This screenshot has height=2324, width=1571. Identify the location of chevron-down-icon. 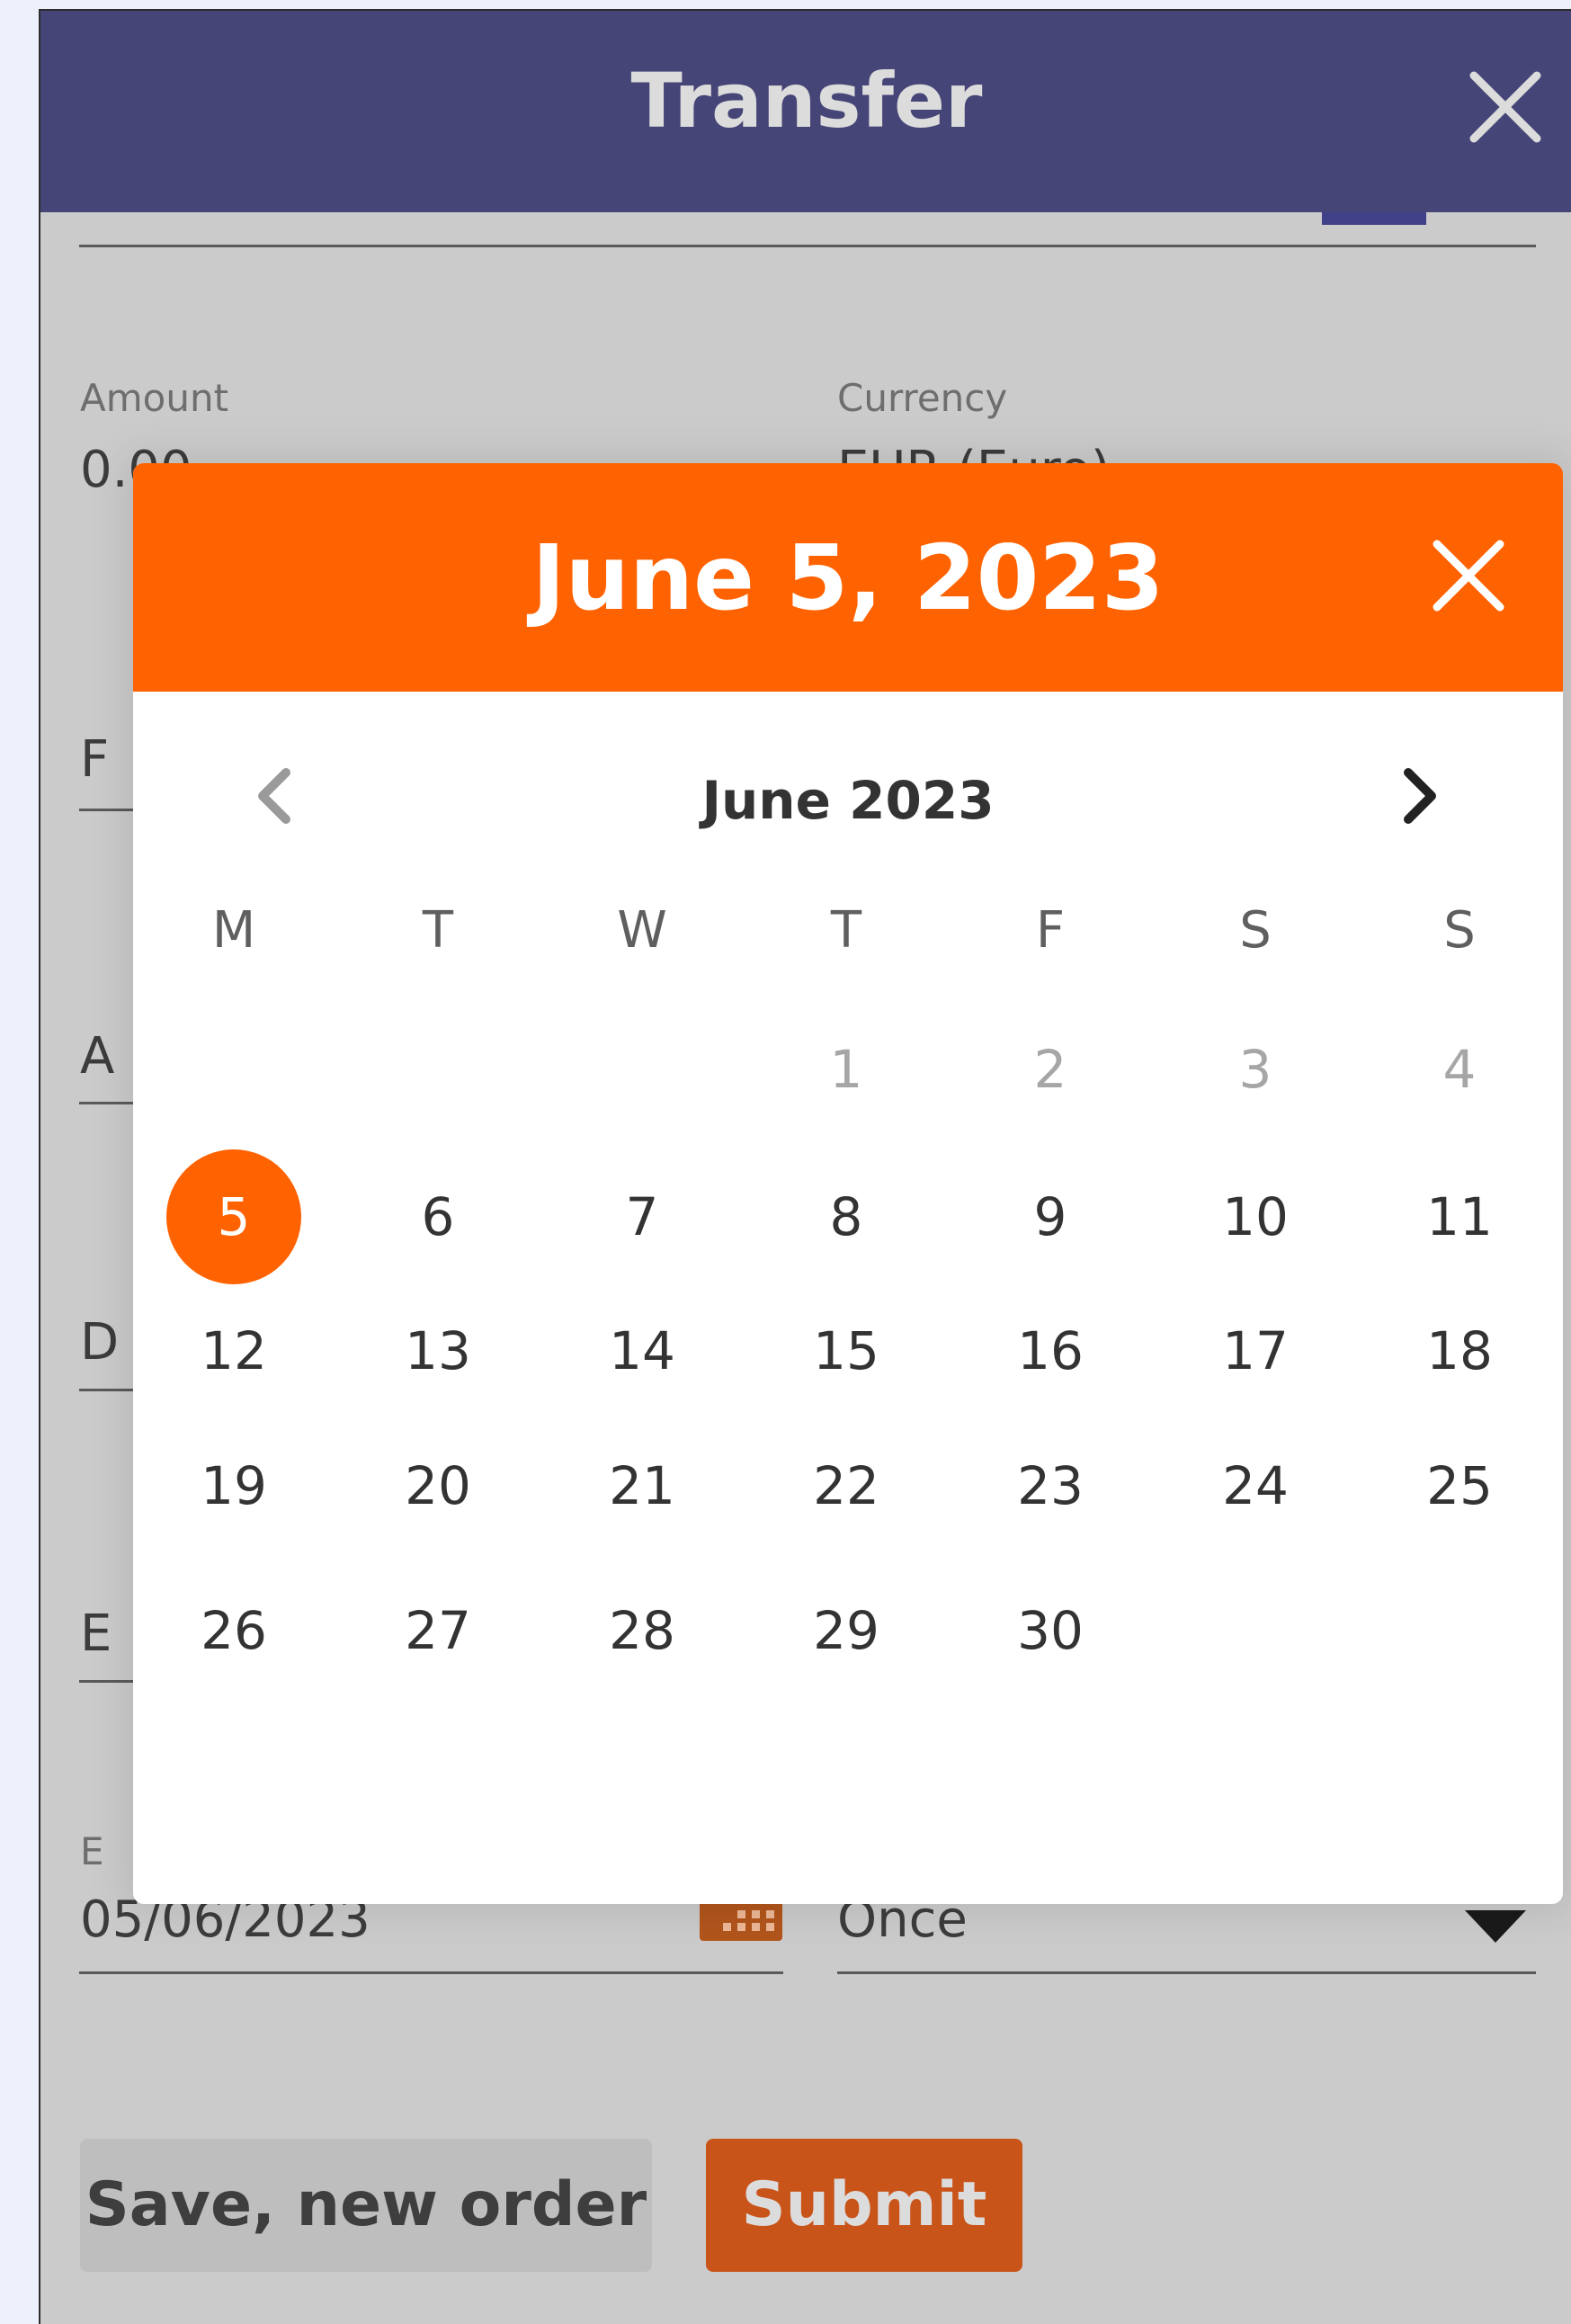
(1495, 1926).